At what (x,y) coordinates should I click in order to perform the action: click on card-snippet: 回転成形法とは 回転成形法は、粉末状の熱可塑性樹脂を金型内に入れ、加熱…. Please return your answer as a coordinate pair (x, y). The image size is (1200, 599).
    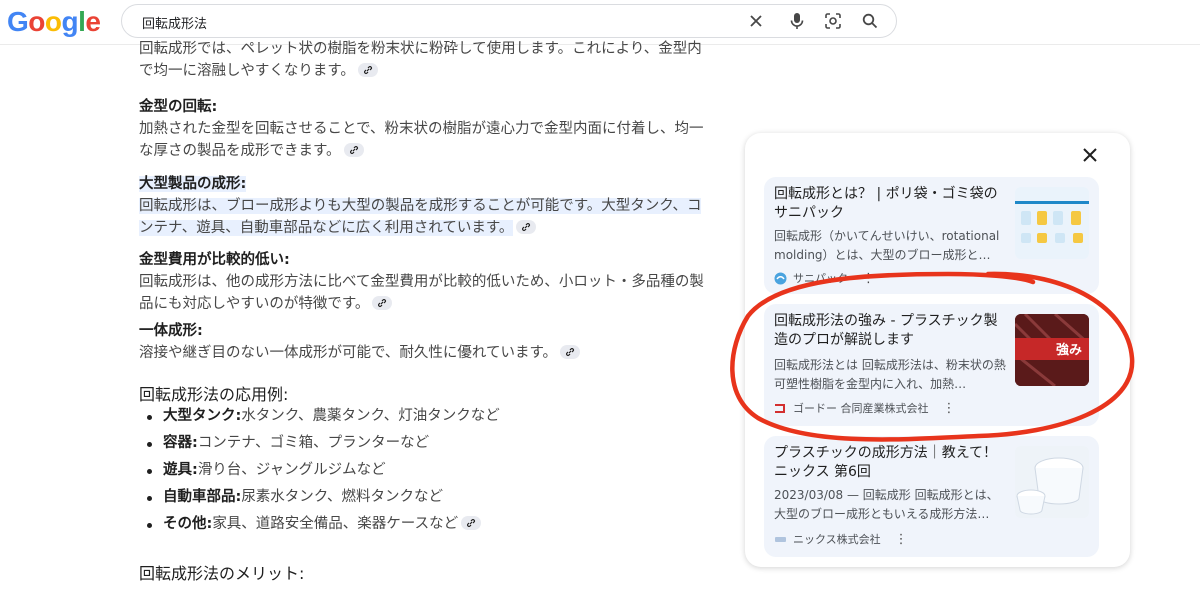
    Looking at the image, I should click on (890, 374).